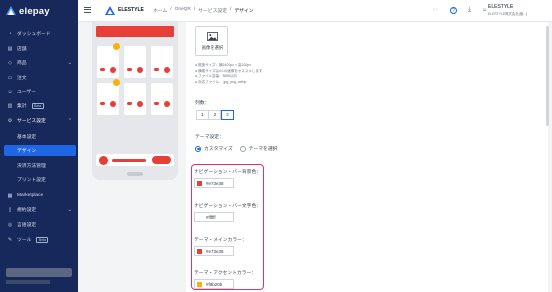  What do you see at coordinates (39, 272) in the screenshot?
I see `account-switcher` at bounding box center [39, 272].